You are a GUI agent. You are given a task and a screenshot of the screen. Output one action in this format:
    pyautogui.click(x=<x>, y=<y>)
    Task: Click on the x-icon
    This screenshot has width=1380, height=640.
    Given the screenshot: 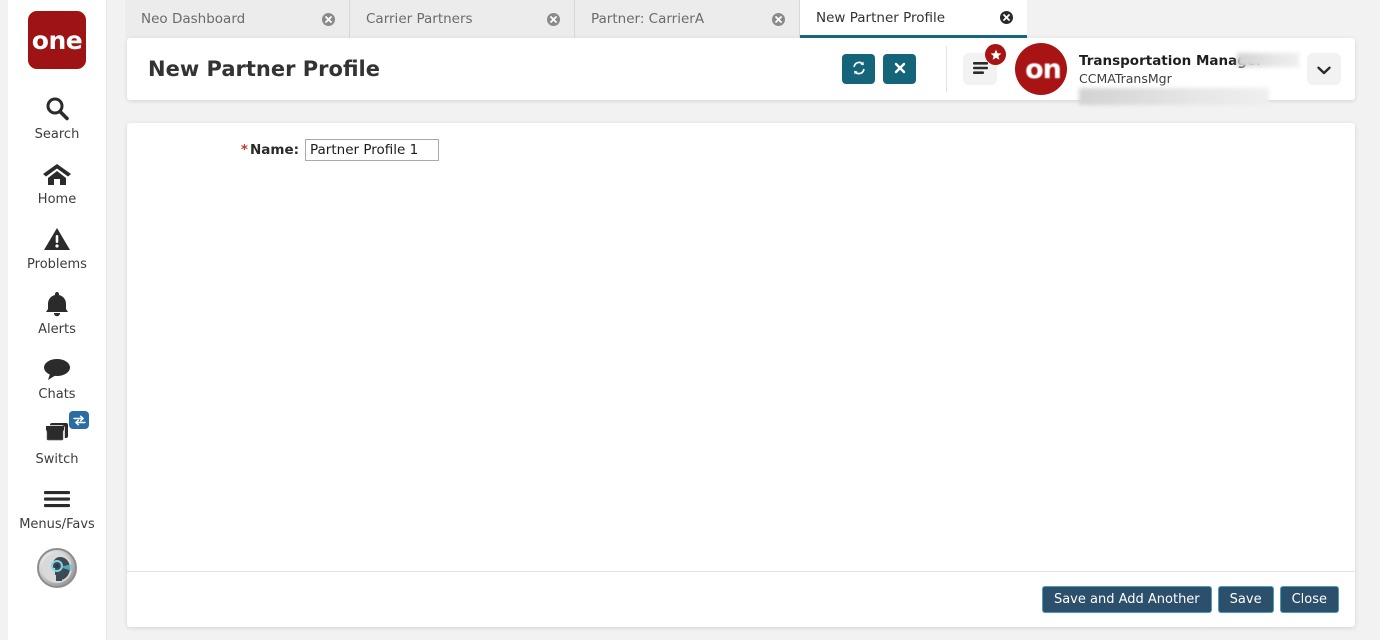 What is the action you would take?
    pyautogui.click(x=900, y=69)
    